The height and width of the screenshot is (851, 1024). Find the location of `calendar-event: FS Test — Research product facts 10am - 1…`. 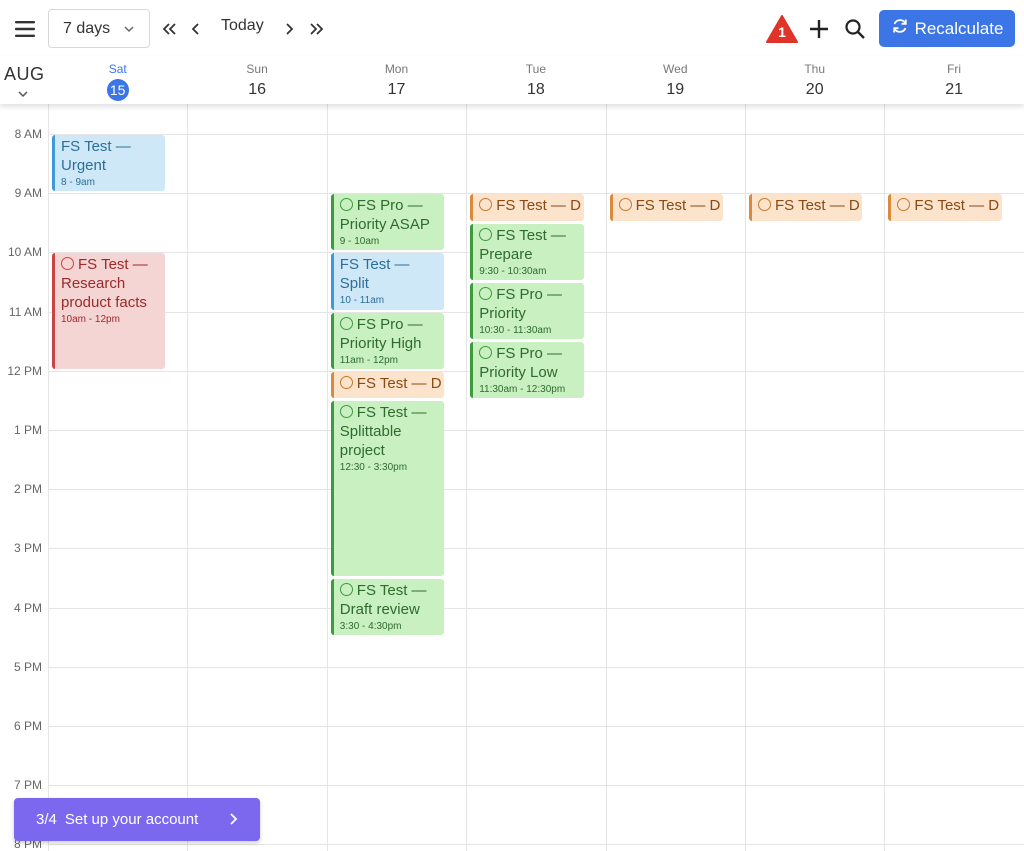

calendar-event: FS Test — Research product facts 10am - 1… is located at coordinates (109, 311).